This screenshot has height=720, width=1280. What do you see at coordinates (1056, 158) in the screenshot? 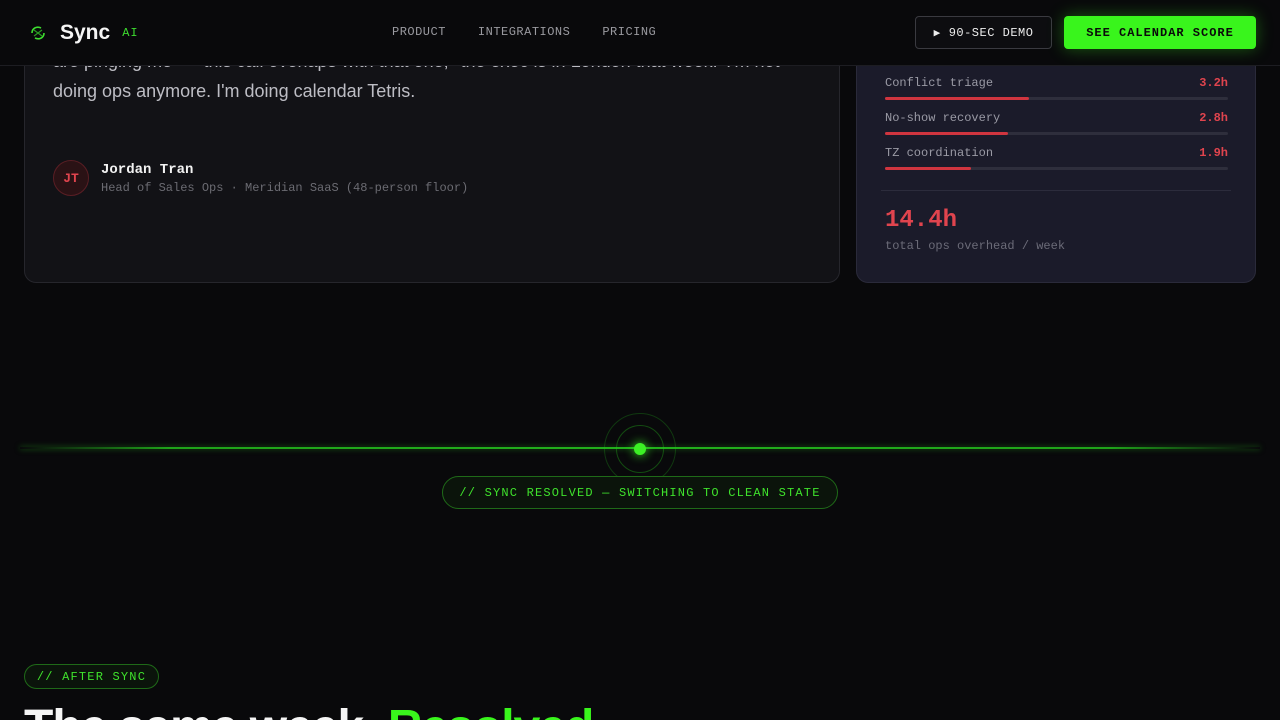
I see `stat-row: TZ coordination 1.9h` at bounding box center [1056, 158].